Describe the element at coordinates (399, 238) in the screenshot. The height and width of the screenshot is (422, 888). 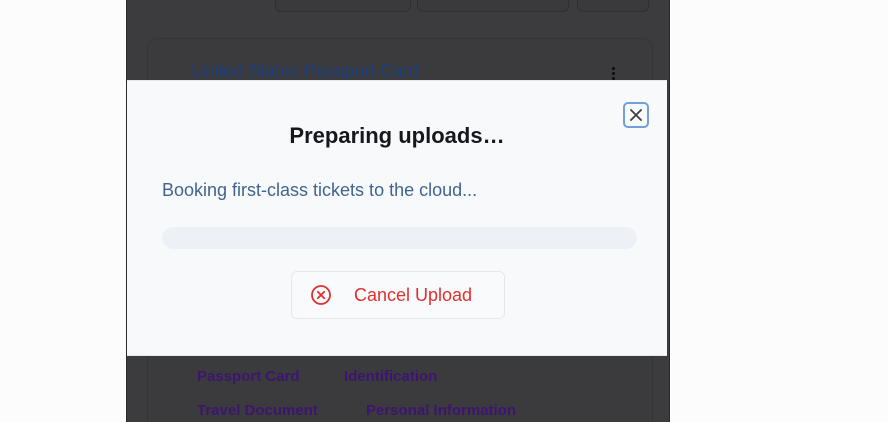
I see `upload-progress-bar` at that location.